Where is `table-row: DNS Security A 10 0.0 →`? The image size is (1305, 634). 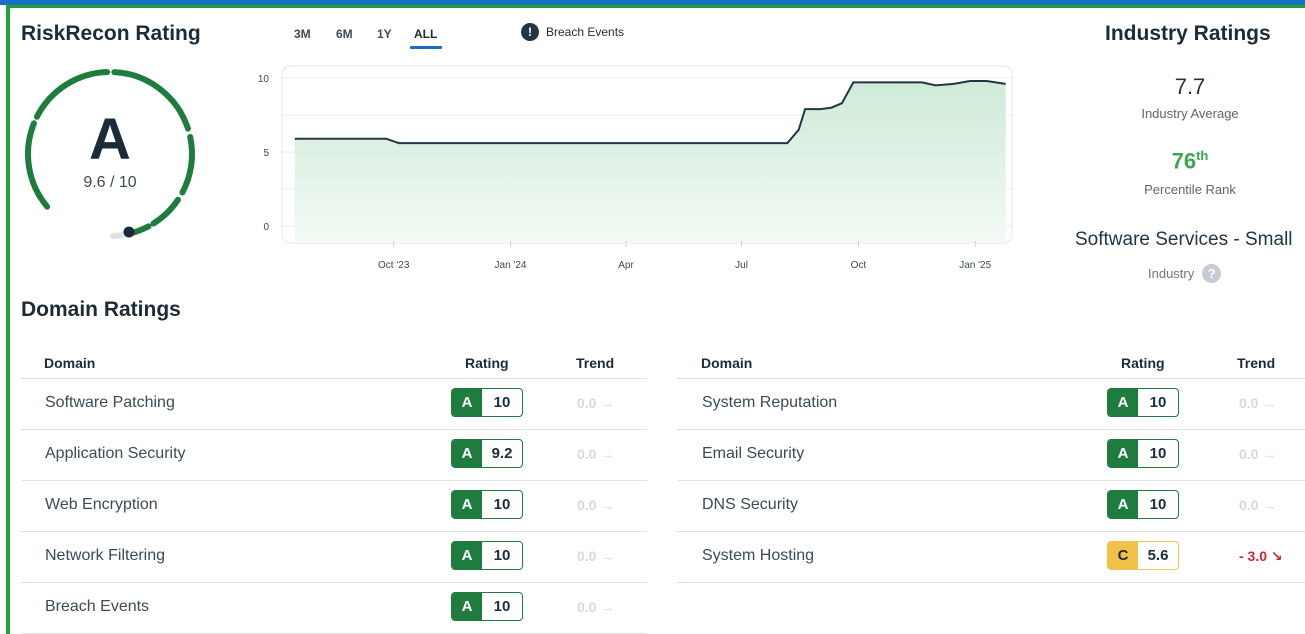 table-row: DNS Security A 10 0.0 → is located at coordinates (991, 506).